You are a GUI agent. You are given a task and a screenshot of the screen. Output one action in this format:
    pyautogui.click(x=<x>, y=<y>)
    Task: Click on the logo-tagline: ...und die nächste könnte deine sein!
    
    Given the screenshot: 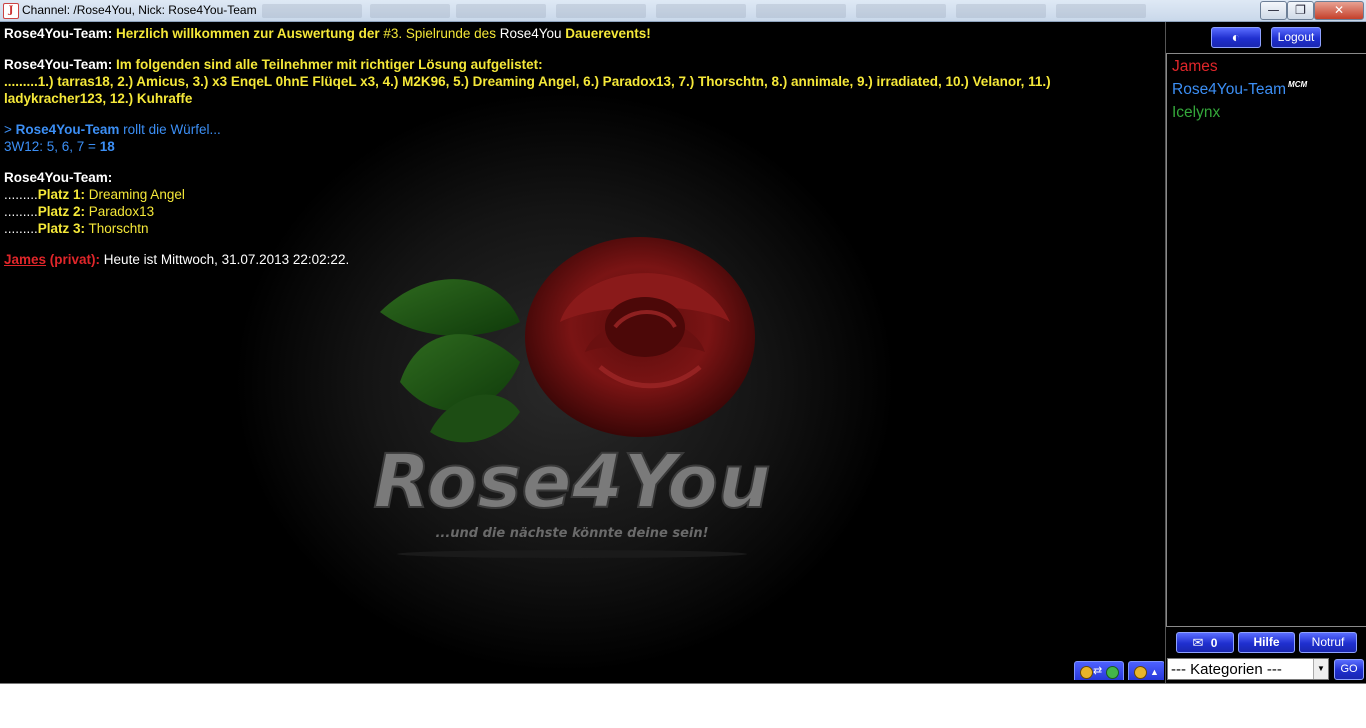 What is the action you would take?
    pyautogui.click(x=571, y=533)
    